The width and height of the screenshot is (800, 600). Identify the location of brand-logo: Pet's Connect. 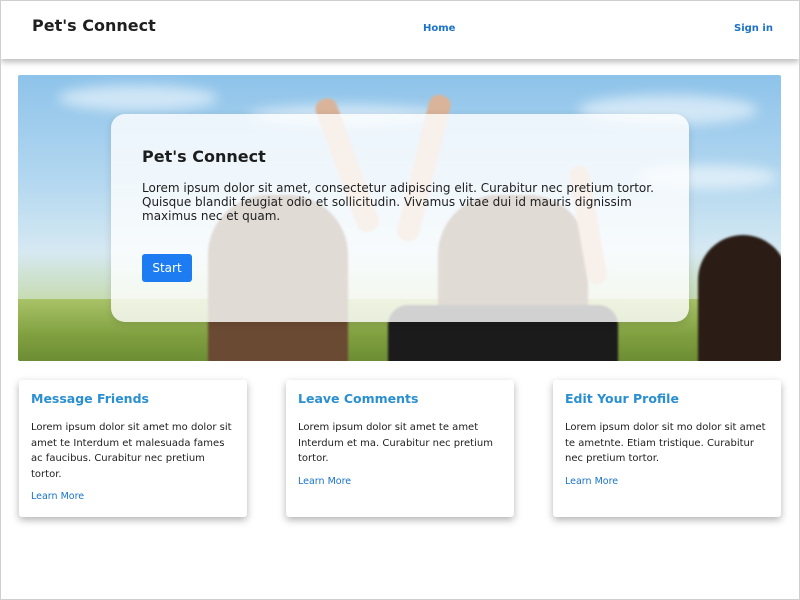
(94, 25).